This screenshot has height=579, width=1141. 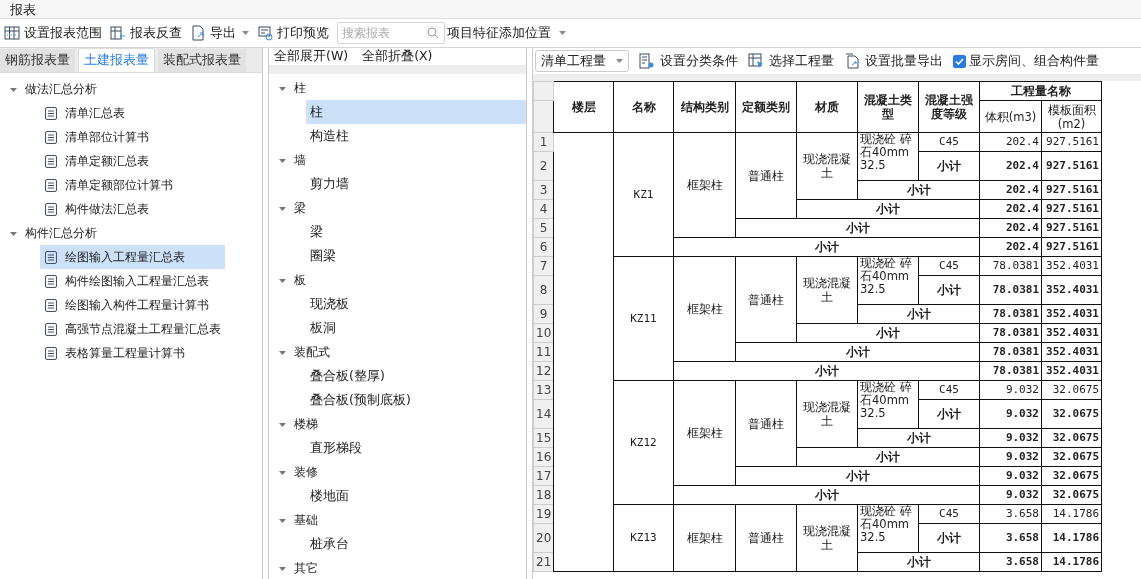 I want to click on column-group-header: 工程量名称, so click(x=1040, y=91).